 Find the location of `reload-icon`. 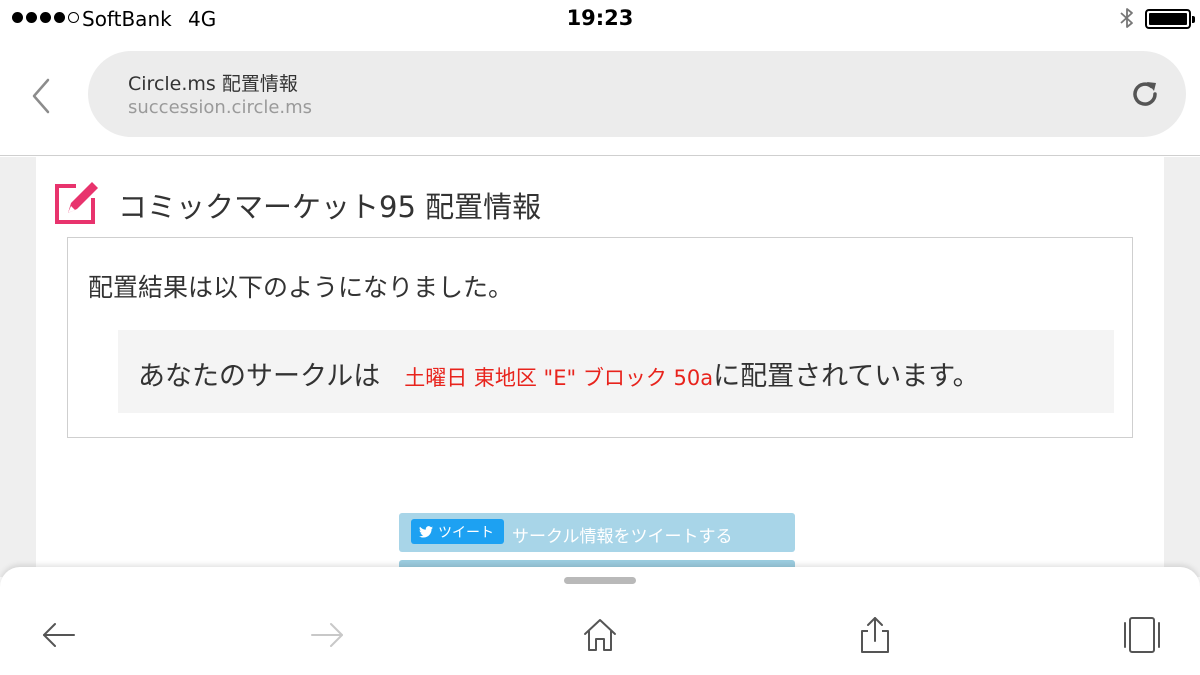

reload-icon is located at coordinates (1145, 94).